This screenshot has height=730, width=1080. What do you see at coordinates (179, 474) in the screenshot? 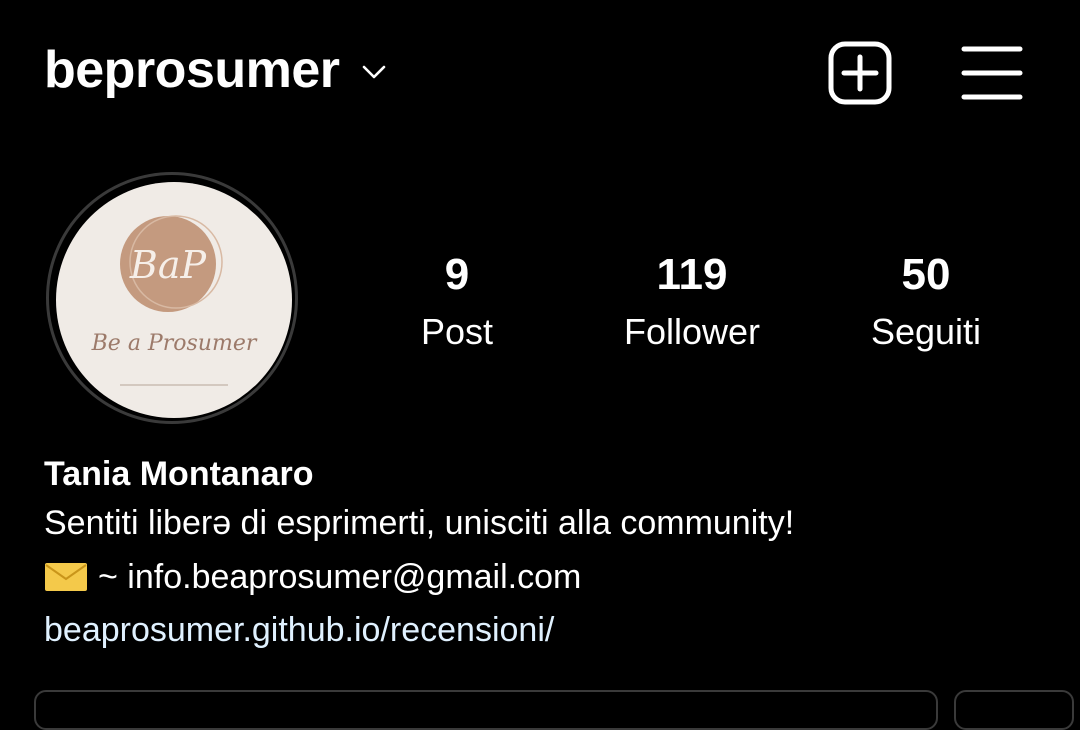
I see `profile-name: Tania Montanaro` at bounding box center [179, 474].